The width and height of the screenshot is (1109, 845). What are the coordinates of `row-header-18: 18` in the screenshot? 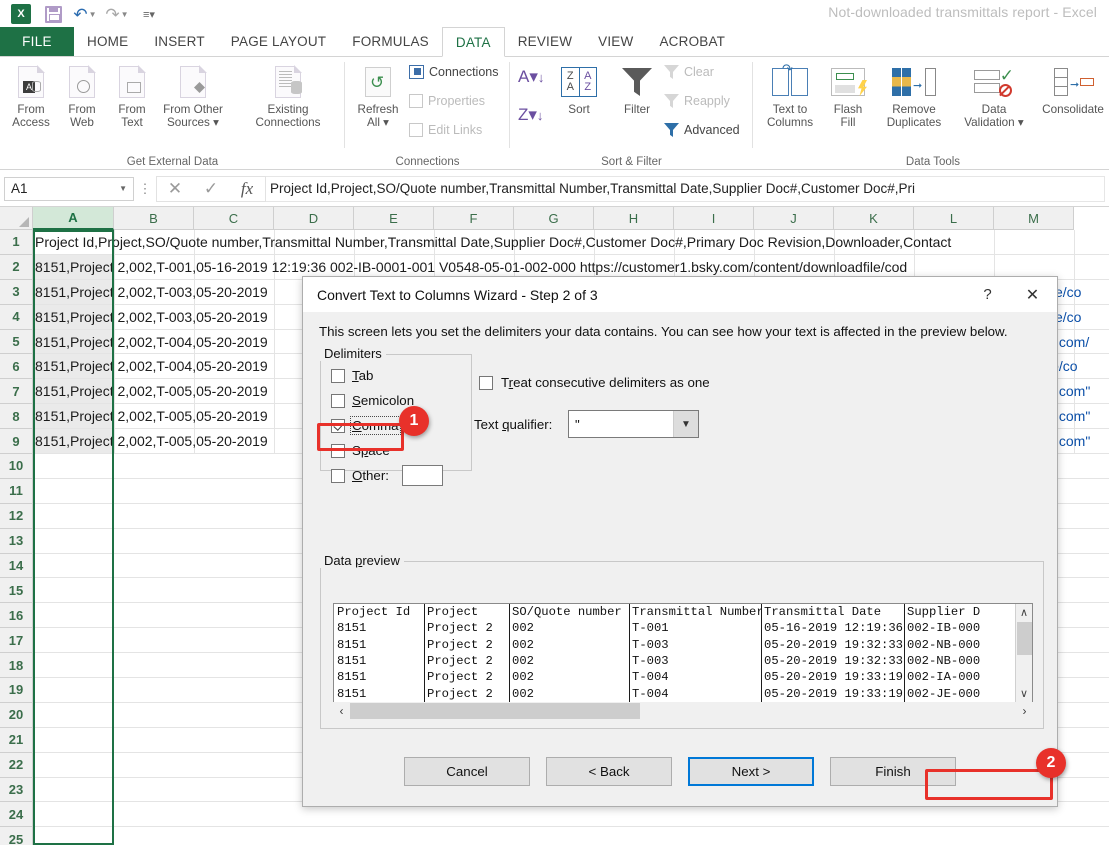 It's located at (16, 666).